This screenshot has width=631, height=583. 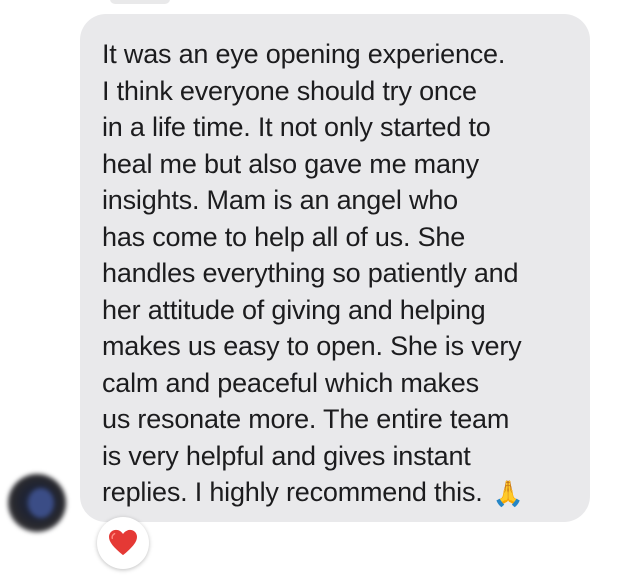 What do you see at coordinates (296, 127) in the screenshot?
I see `message-line: in a life time. It not only started to` at bounding box center [296, 127].